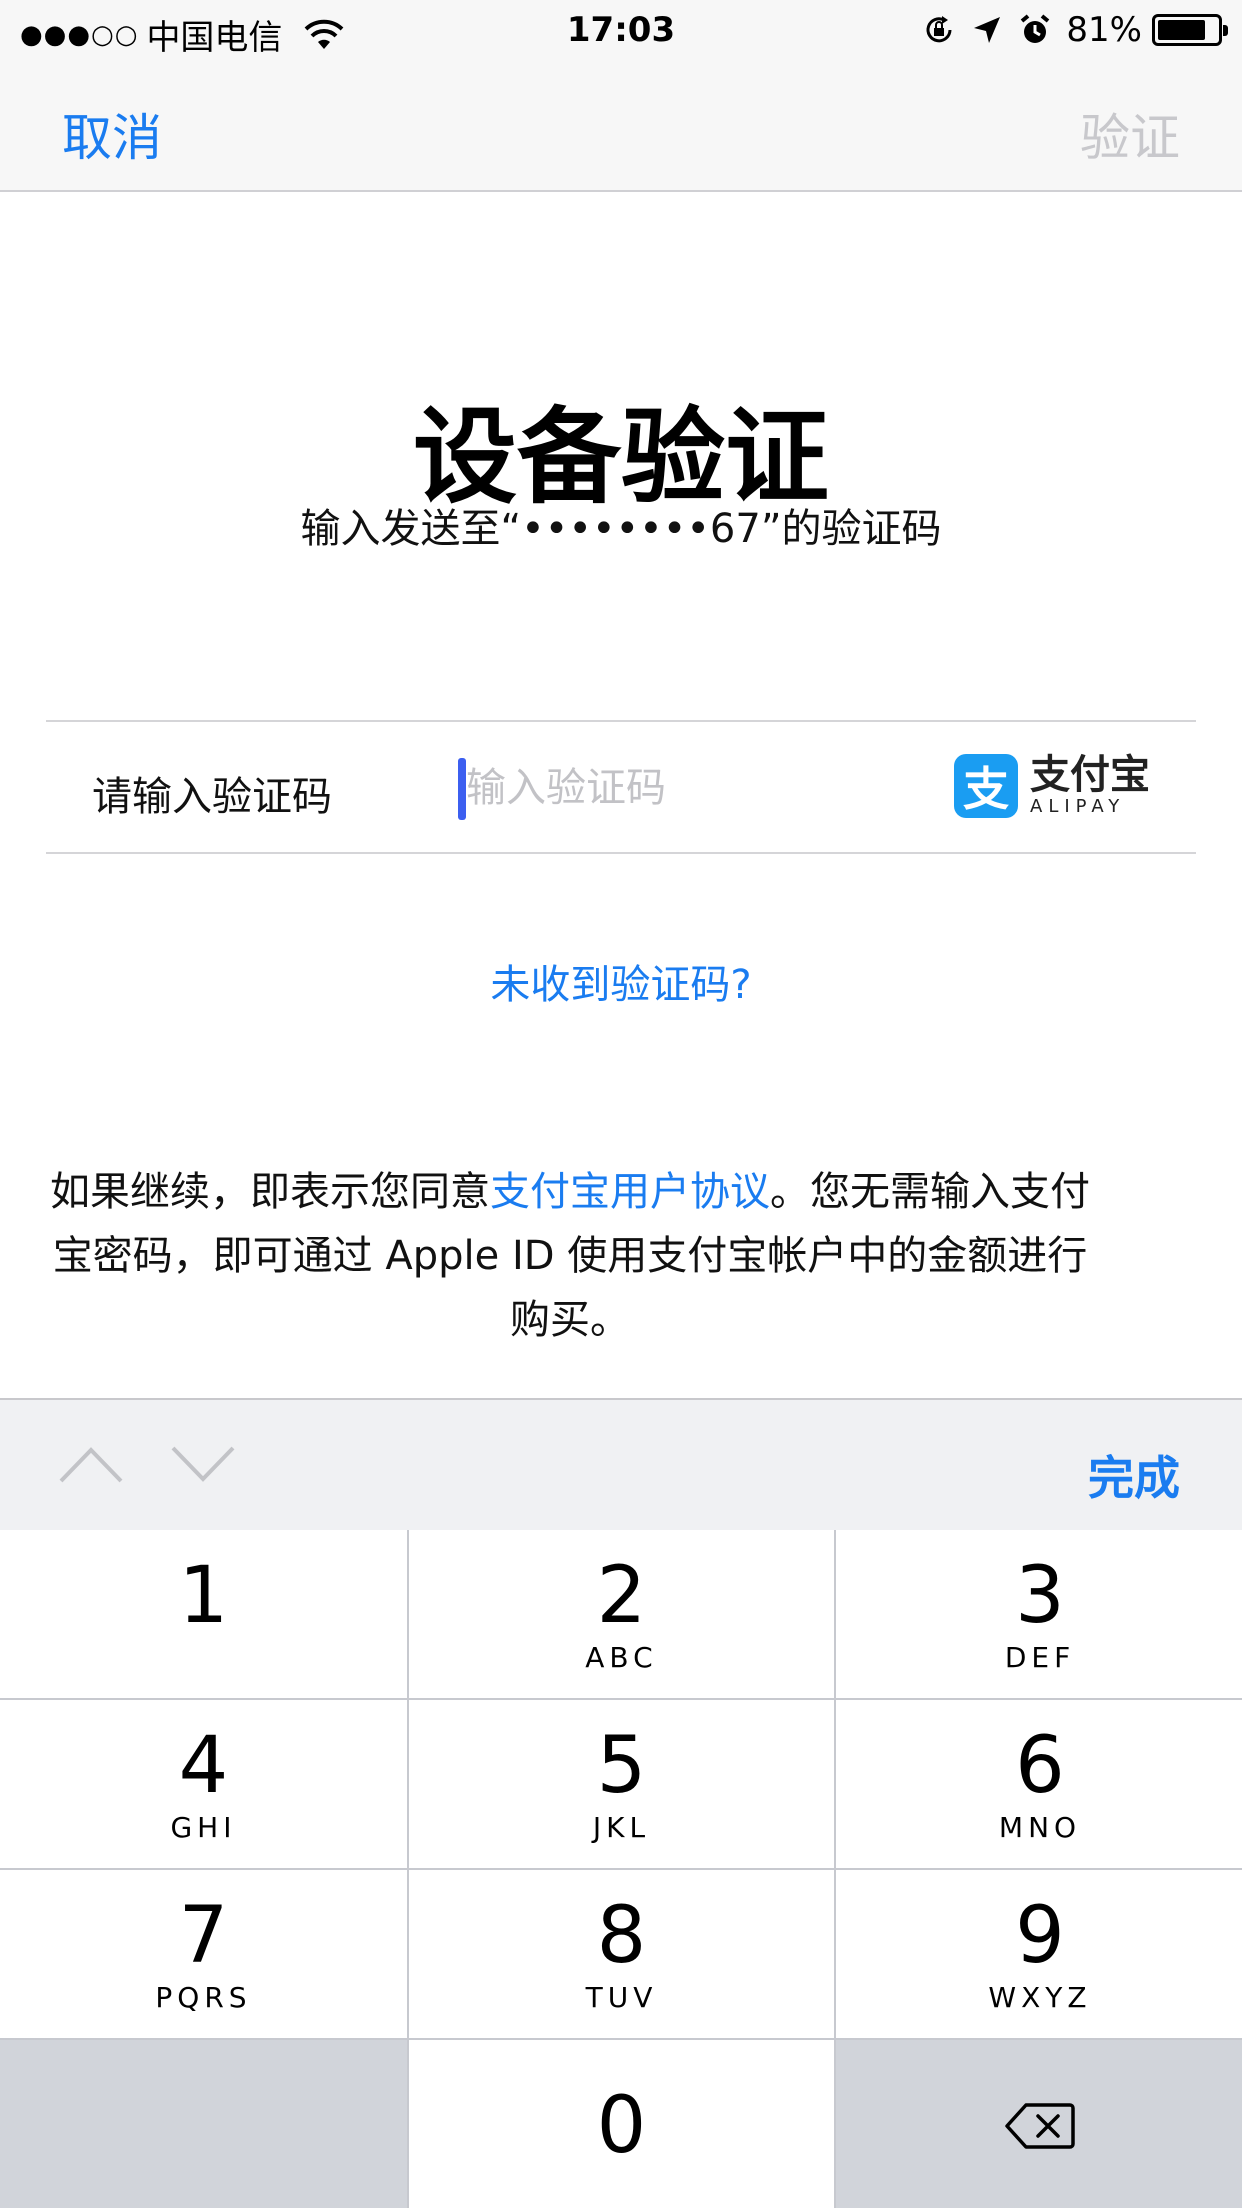  What do you see at coordinates (681, 788) in the screenshot?
I see `verification-code-input` at bounding box center [681, 788].